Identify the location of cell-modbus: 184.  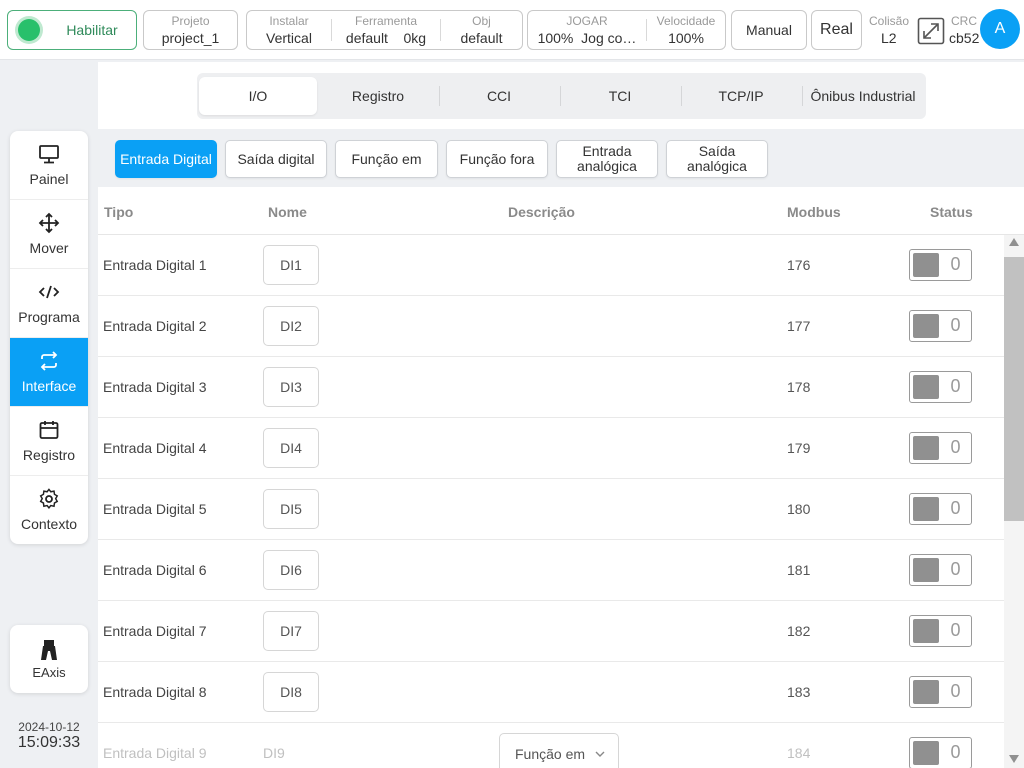
(799, 753).